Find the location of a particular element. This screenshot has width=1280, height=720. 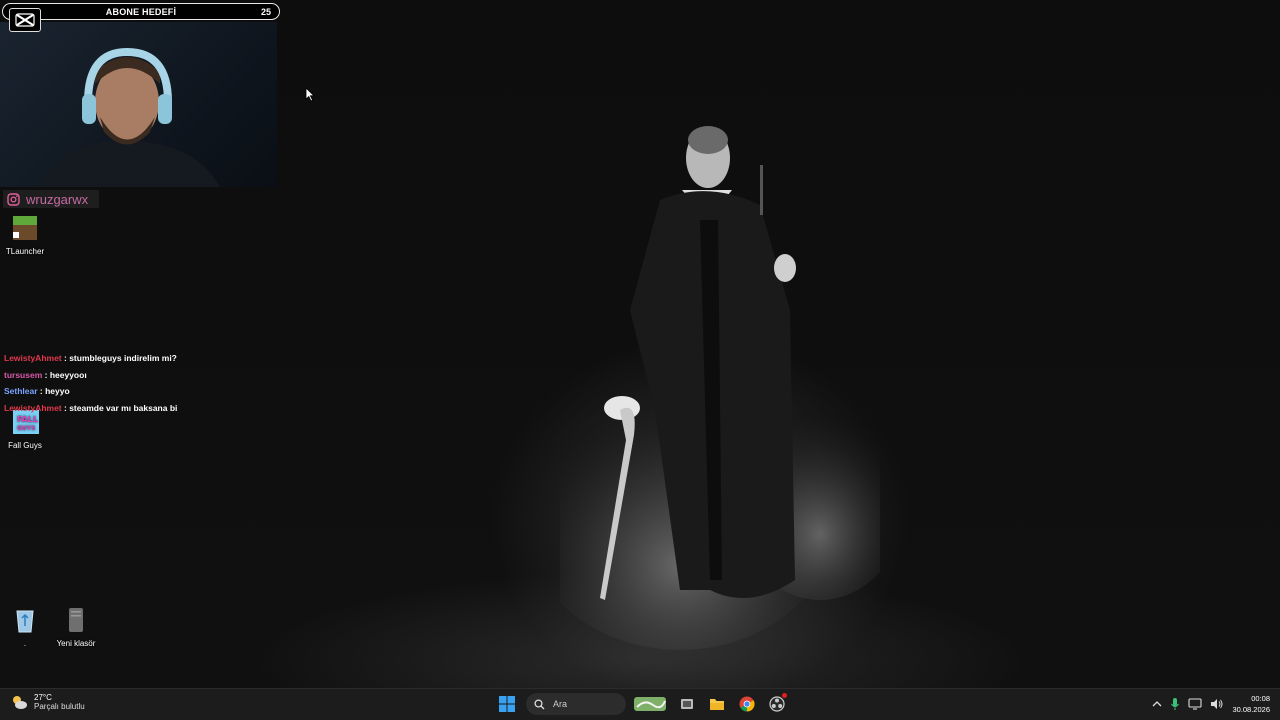

system-tray: 00:08 30.08.2026 is located at coordinates (1211, 704).